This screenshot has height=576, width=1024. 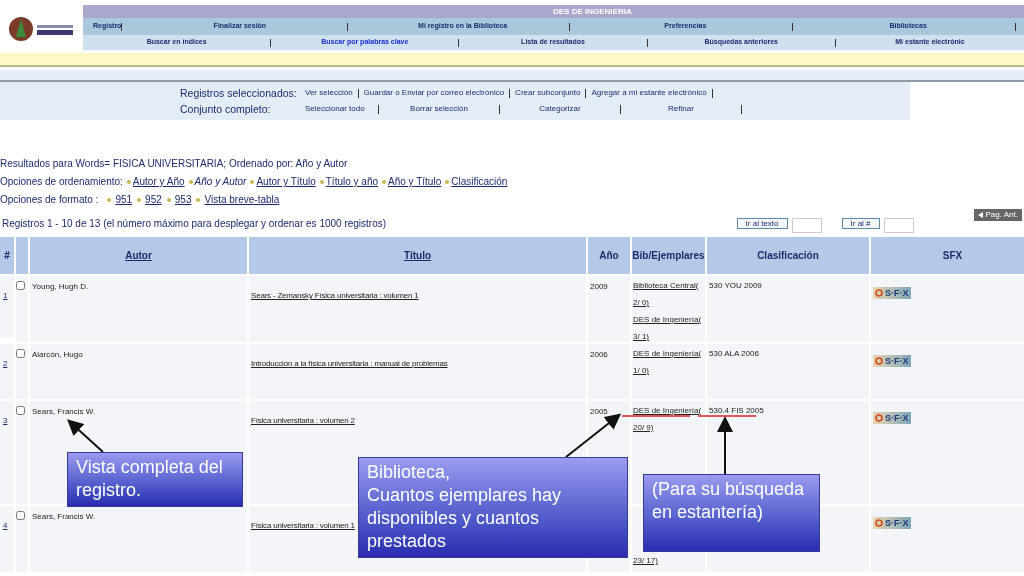 I want to click on action-link: Ver selección, so click(x=329, y=93).